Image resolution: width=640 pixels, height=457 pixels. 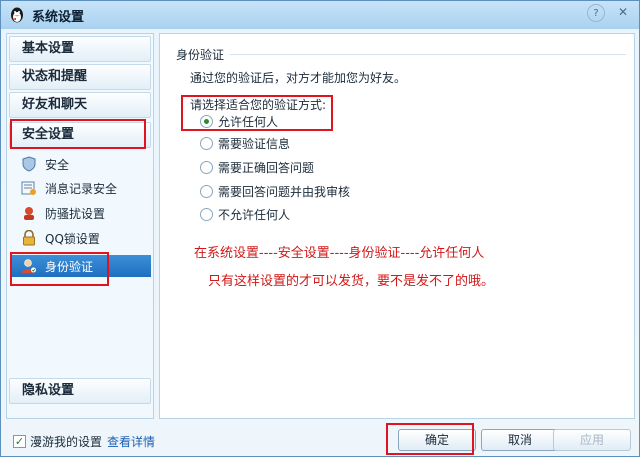 I want to click on roam-label: 漫游我的设置, so click(x=66, y=442).